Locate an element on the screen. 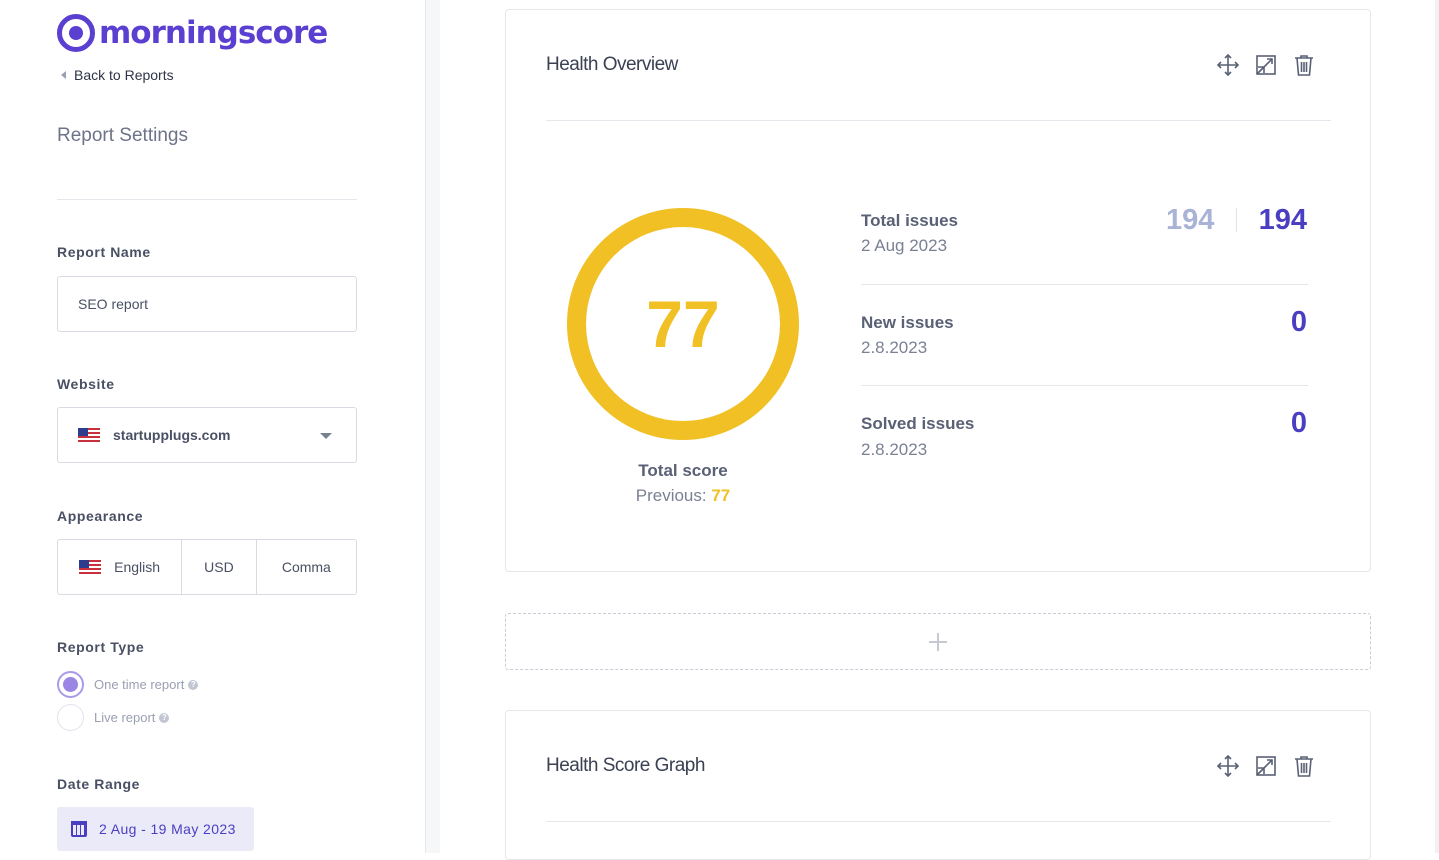 The height and width of the screenshot is (860, 1439). score-value: 77 is located at coordinates (683, 324).